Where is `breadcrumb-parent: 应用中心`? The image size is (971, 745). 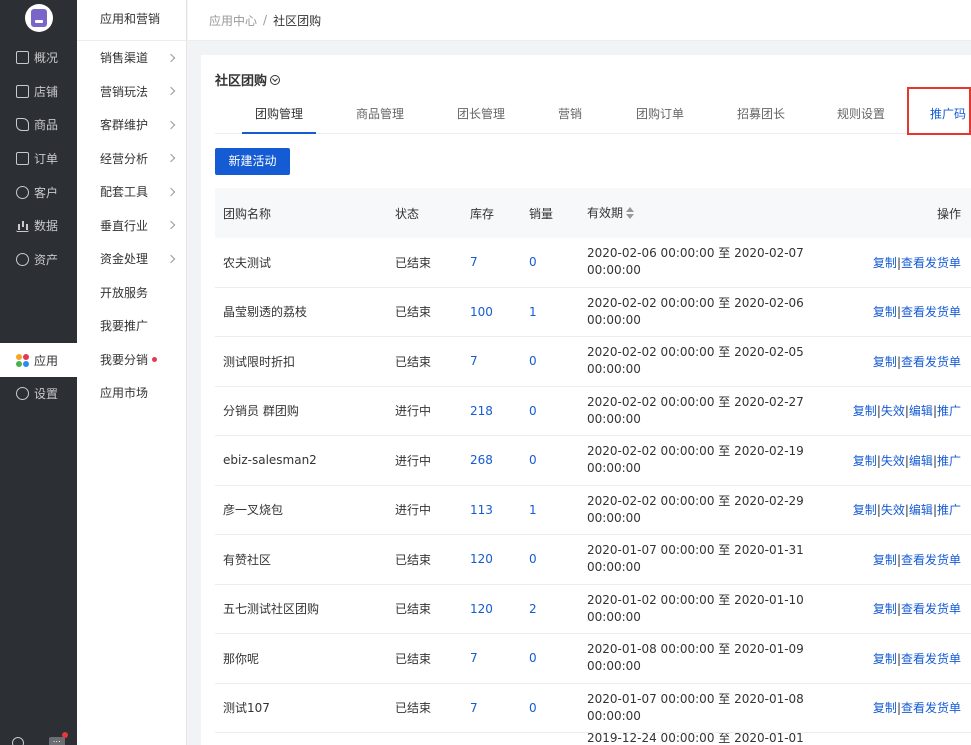
breadcrumb-parent: 应用中心 is located at coordinates (233, 20).